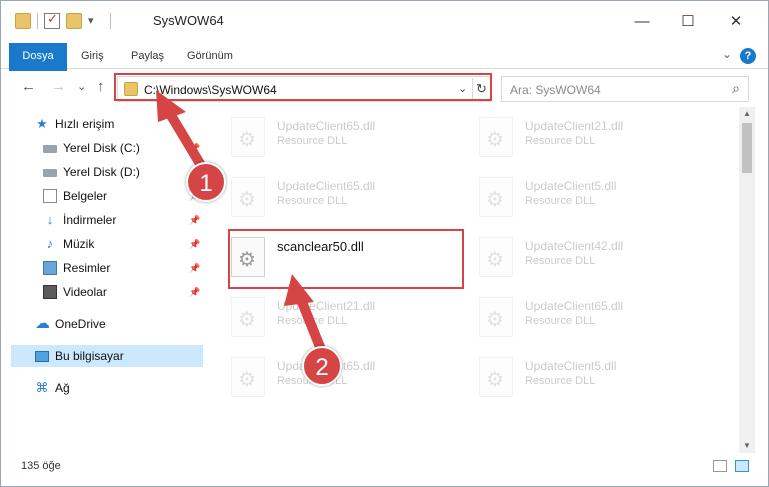 The width and height of the screenshot is (769, 487). I want to click on recent-locations-button: ⌄, so click(81, 86).